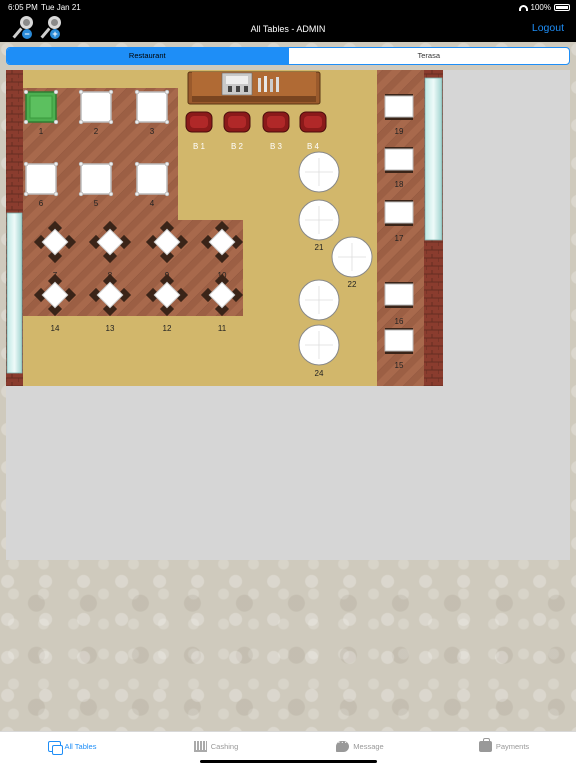 The width and height of the screenshot is (576, 768). Describe the element at coordinates (485, 744) in the screenshot. I see `payments-icon` at that location.